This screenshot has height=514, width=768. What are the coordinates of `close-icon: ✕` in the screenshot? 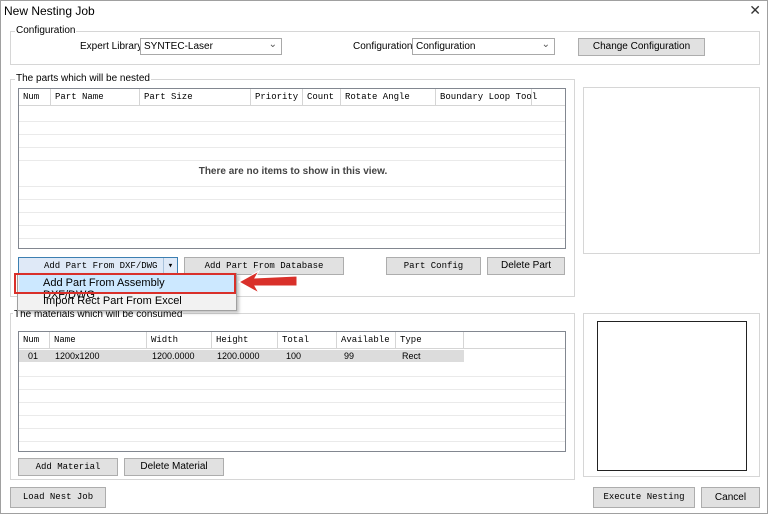 It's located at (755, 10).